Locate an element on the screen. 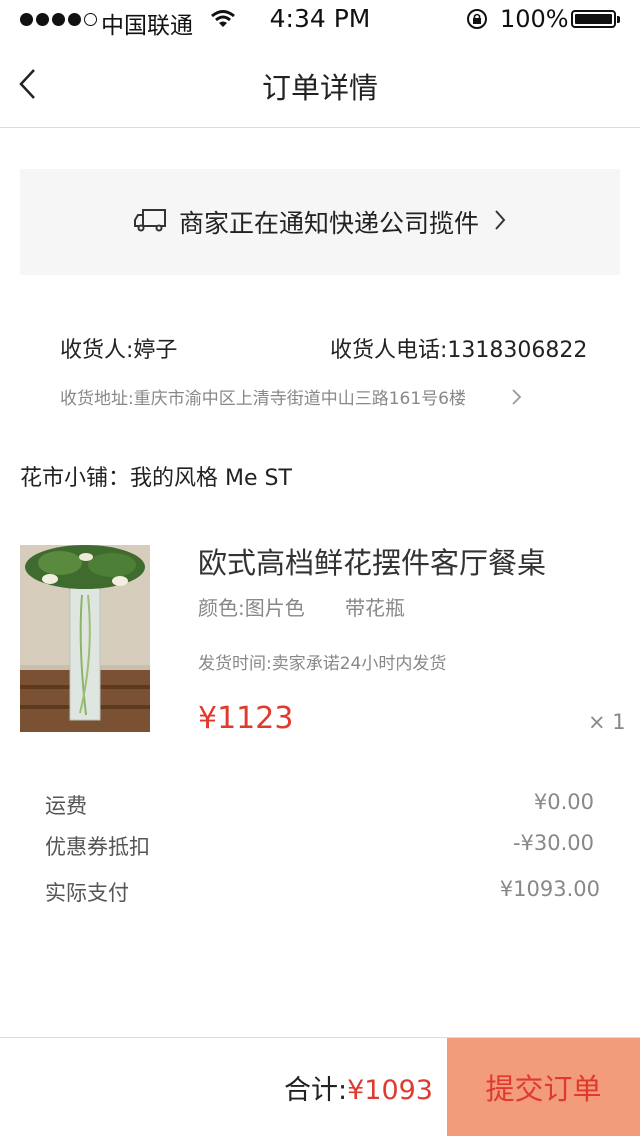 This screenshot has width=640, height=1136. coupon-label: 优惠券抵扣 is located at coordinates (97, 847).